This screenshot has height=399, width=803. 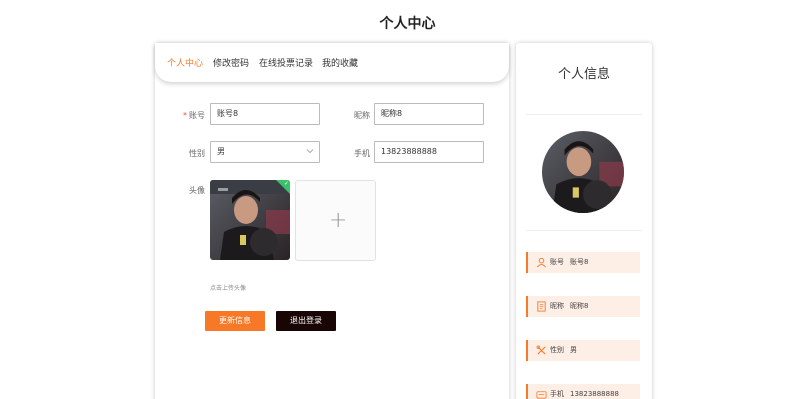 I want to click on nickname-input: 昵称8, so click(x=429, y=114).